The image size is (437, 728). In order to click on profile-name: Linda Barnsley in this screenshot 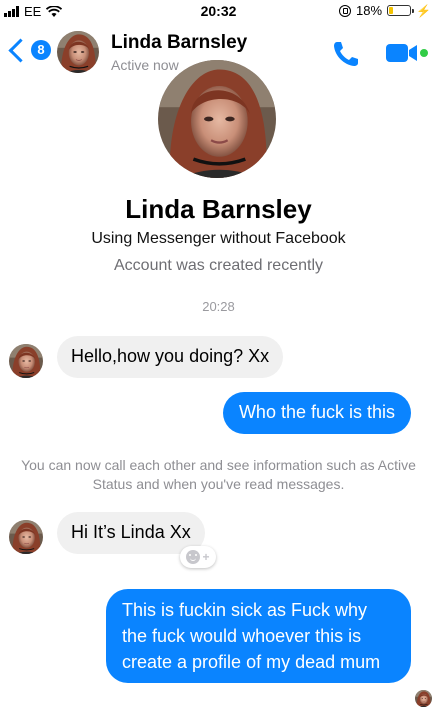, I will do `click(218, 209)`.